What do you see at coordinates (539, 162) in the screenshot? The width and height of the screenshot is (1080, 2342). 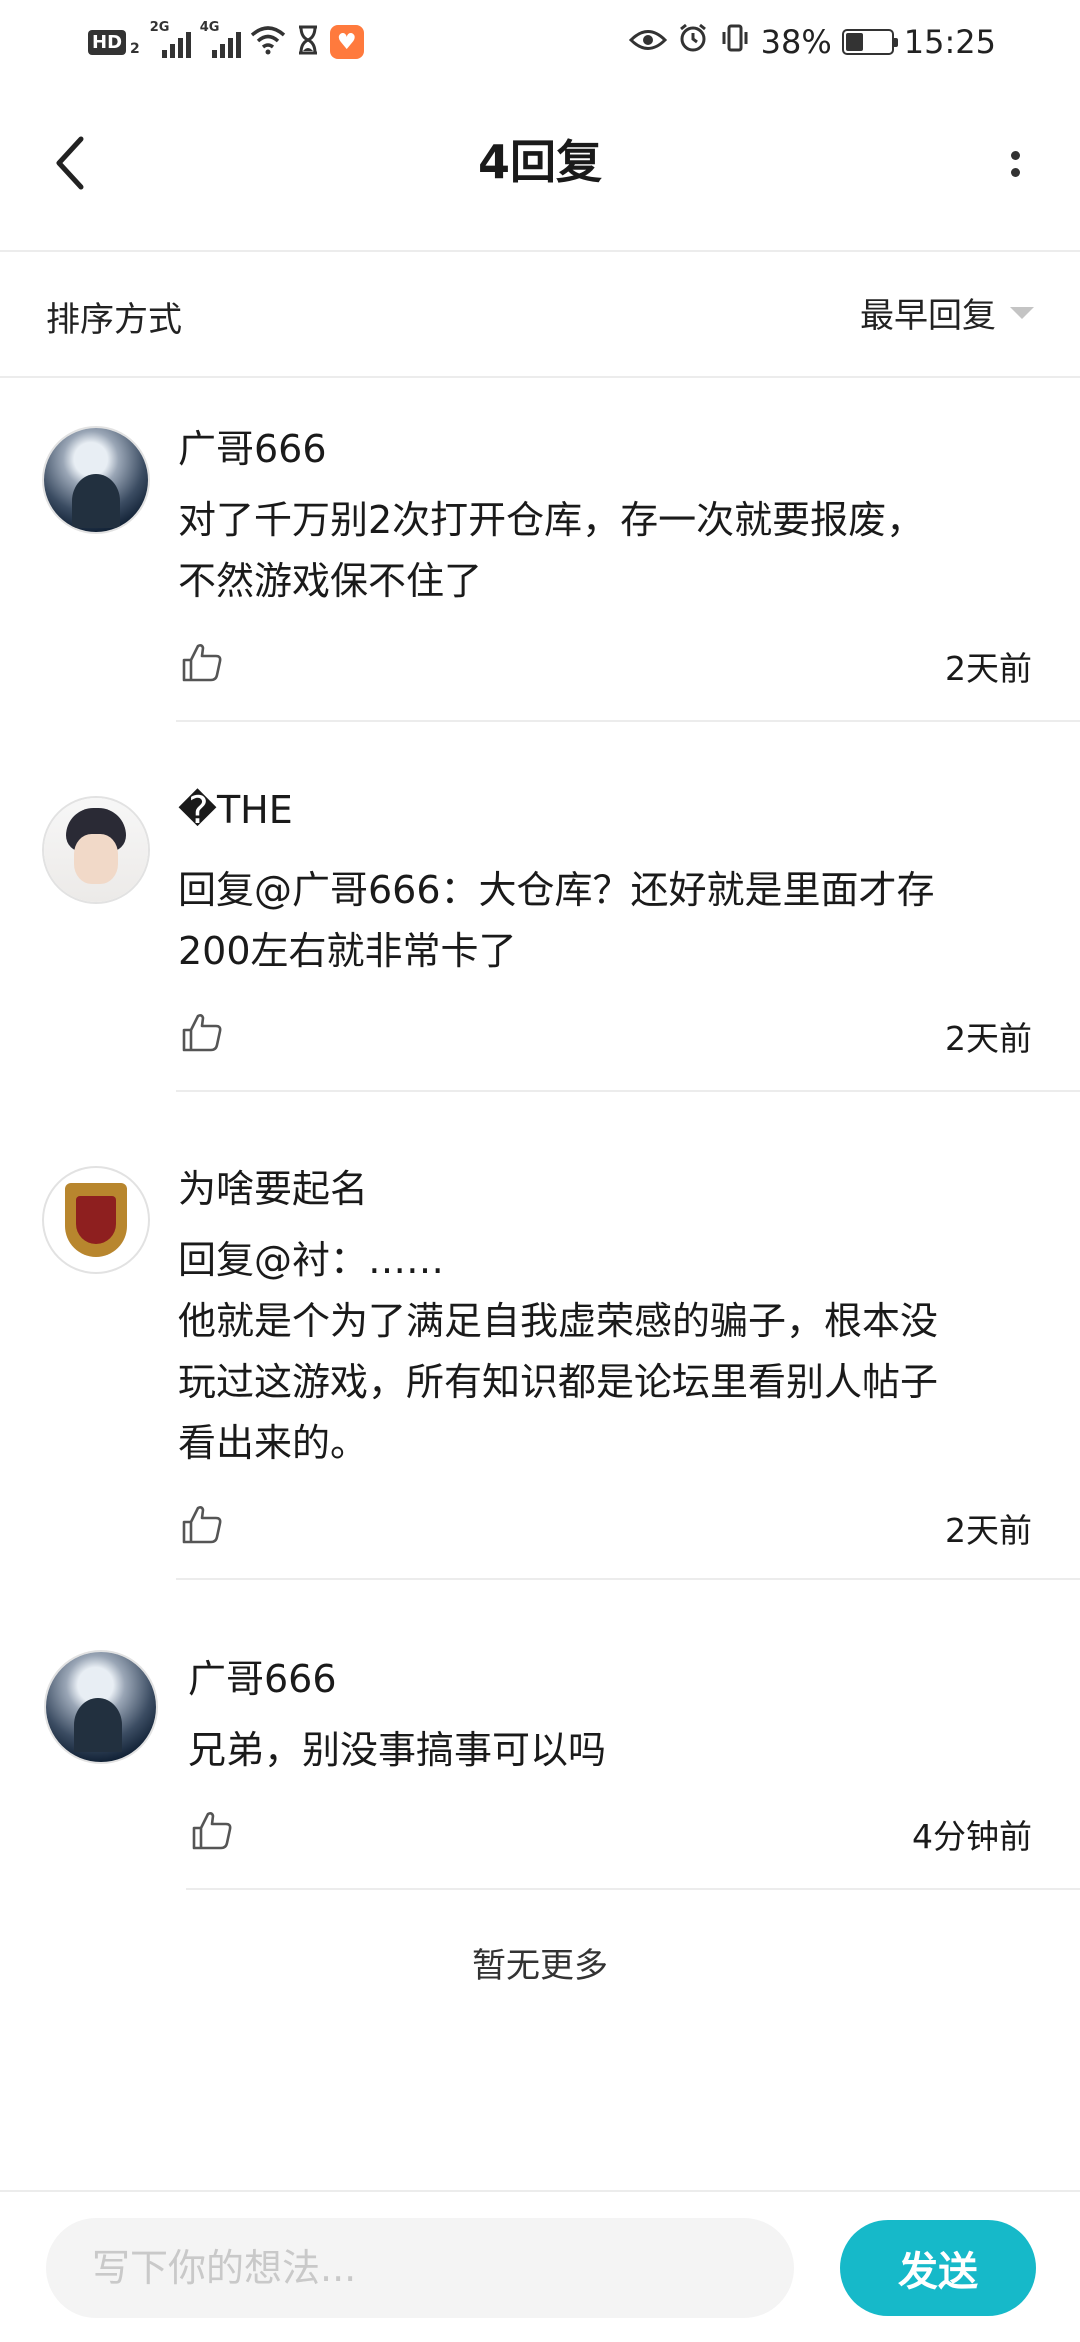 I see `page-title: 4回复` at bounding box center [539, 162].